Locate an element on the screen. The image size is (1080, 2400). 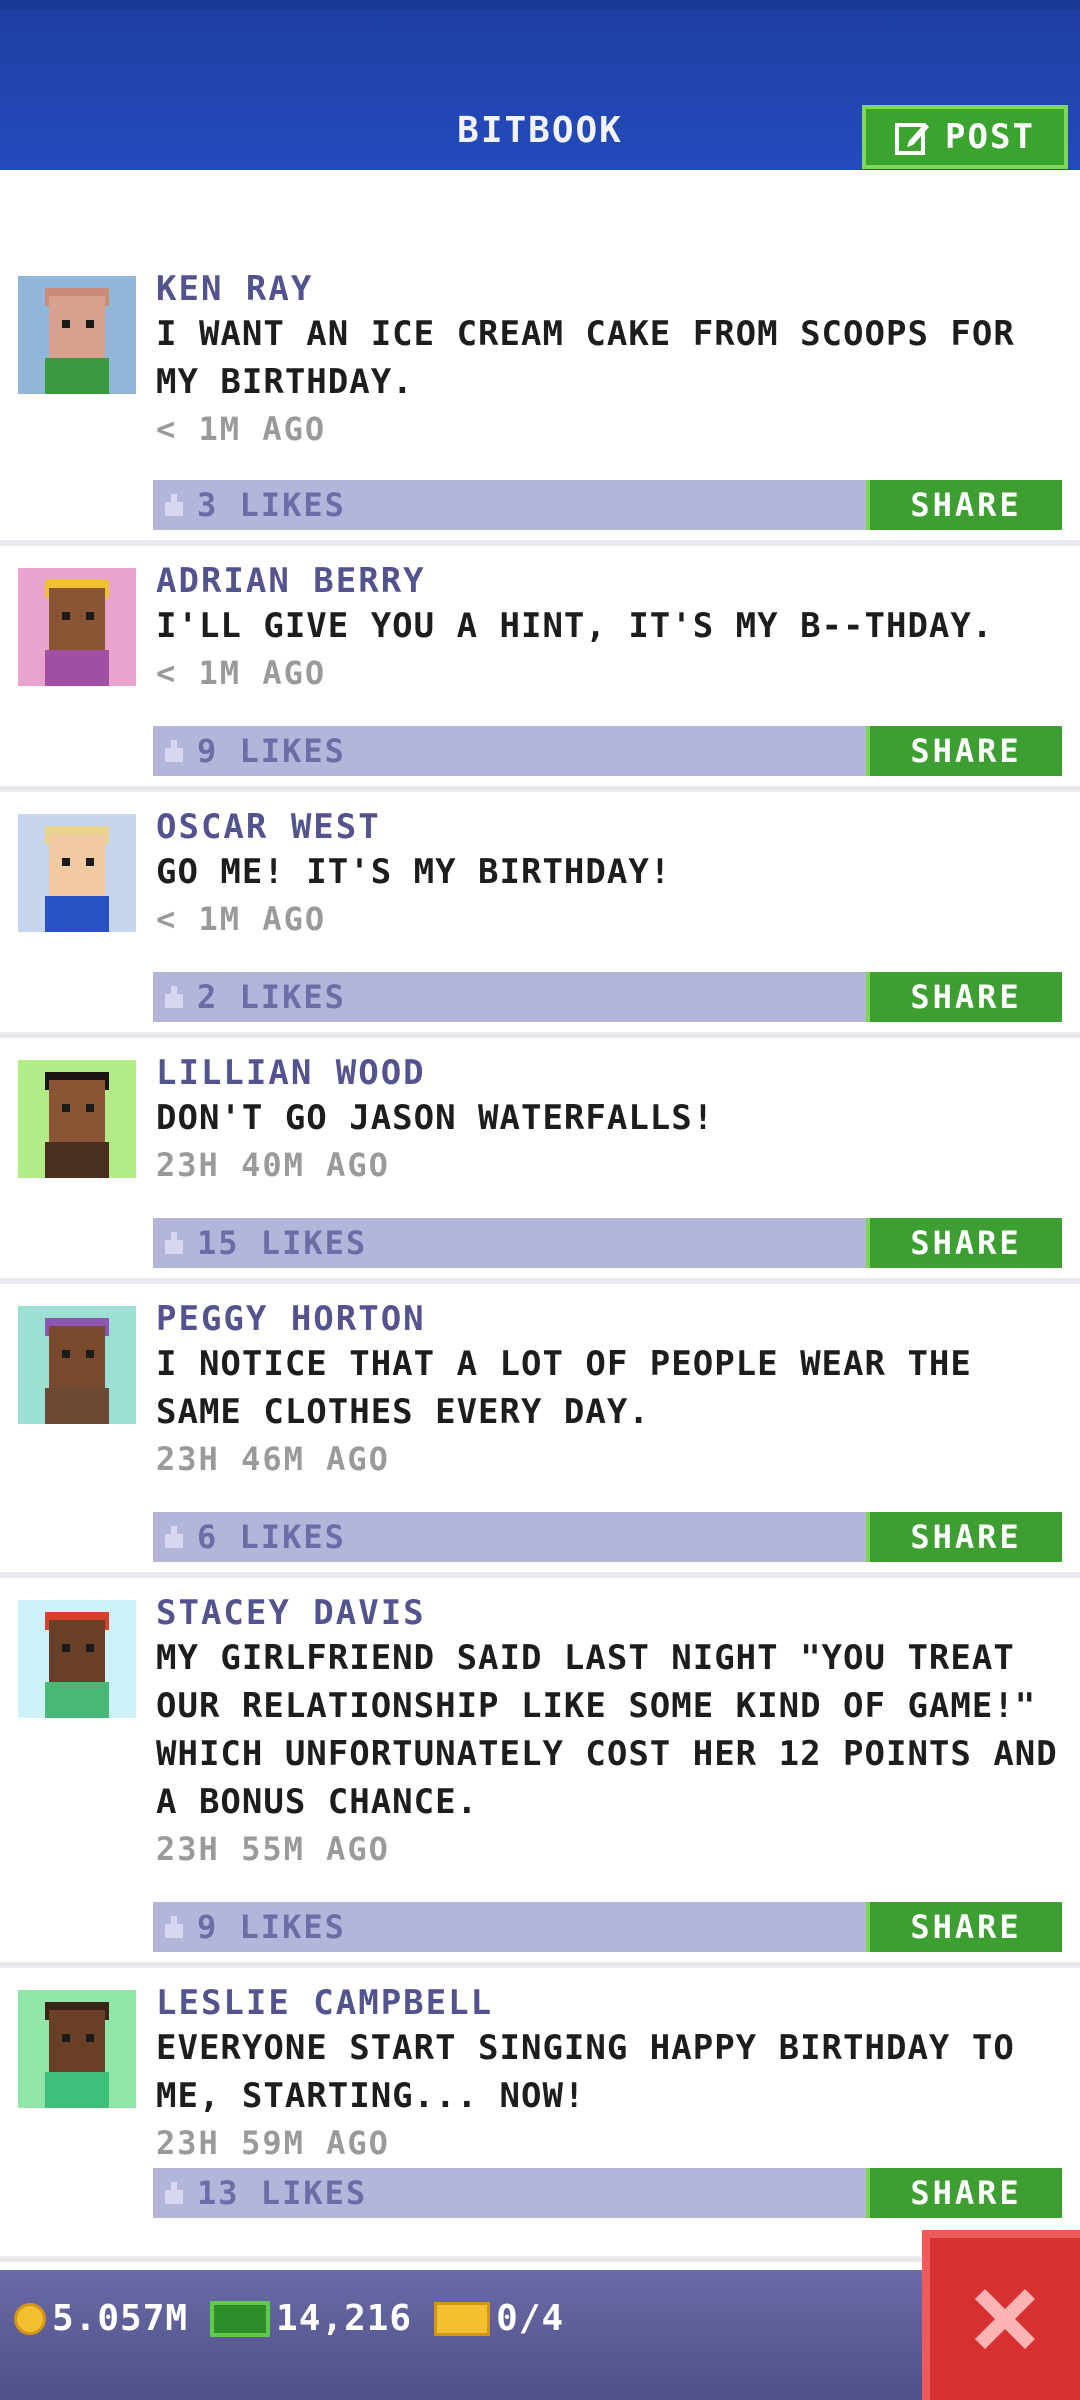
post-action-bar: 9 LIKES SHARE is located at coordinates (607, 751).